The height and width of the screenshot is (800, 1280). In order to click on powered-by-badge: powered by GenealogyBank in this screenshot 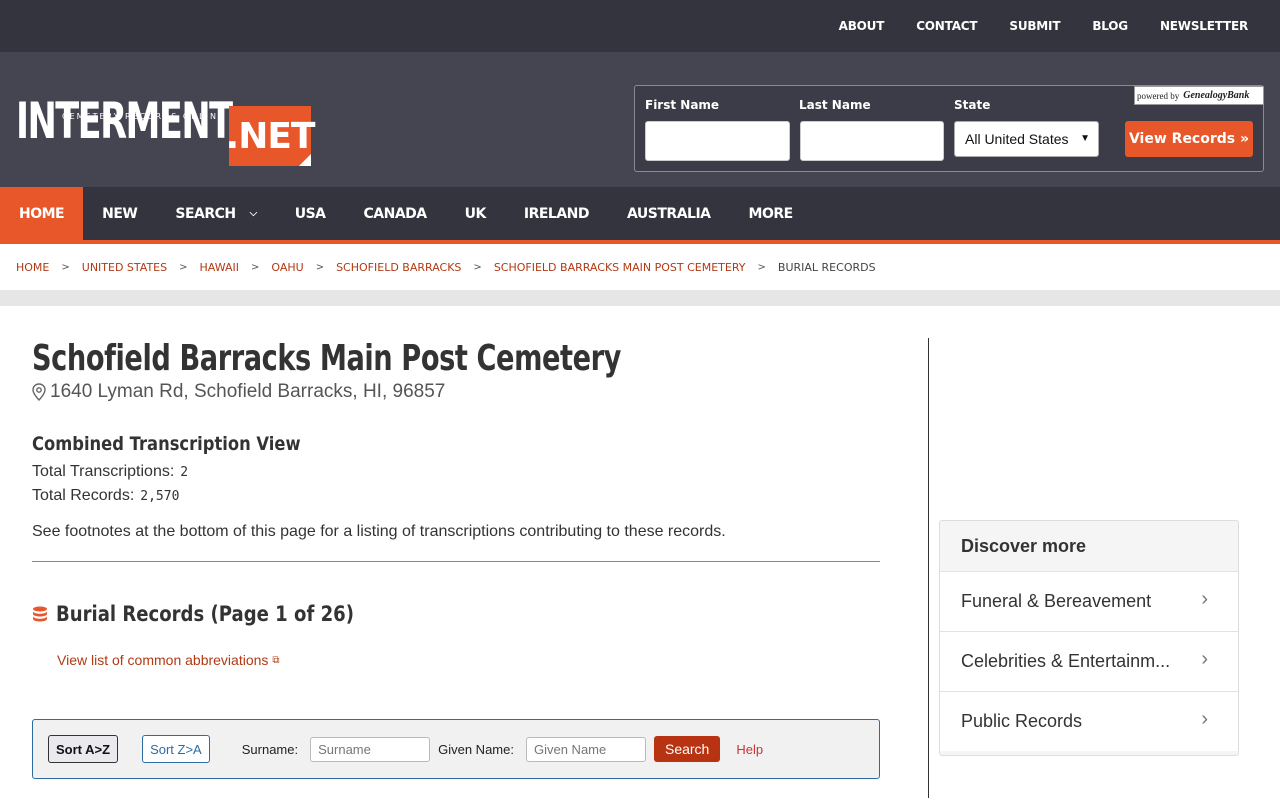, I will do `click(1199, 95)`.